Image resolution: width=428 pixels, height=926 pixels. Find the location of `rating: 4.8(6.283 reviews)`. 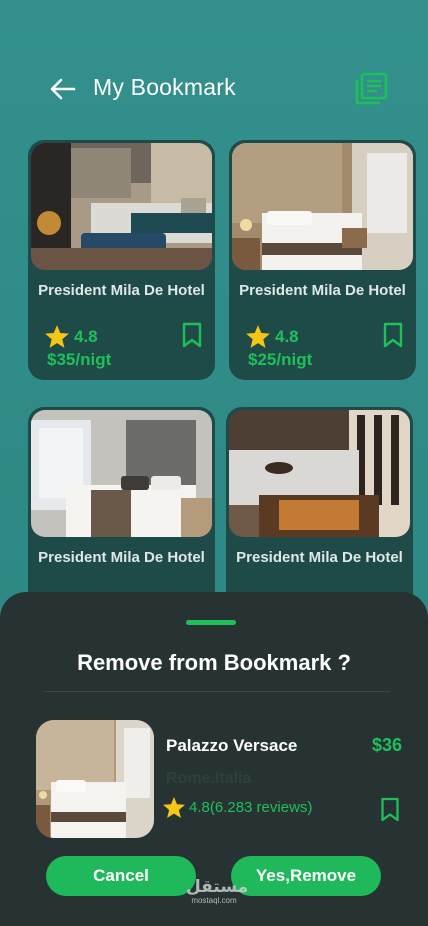

rating: 4.8(6.283 reviews) is located at coordinates (237, 807).